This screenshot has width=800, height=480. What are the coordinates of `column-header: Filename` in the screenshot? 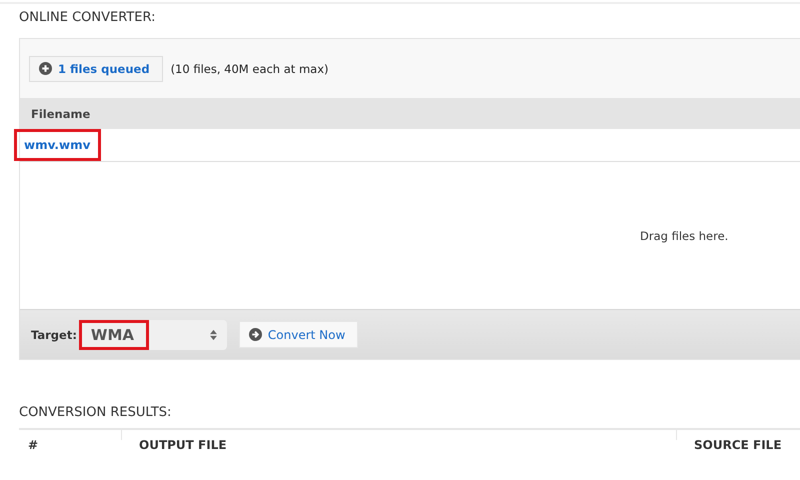 It's located at (60, 113).